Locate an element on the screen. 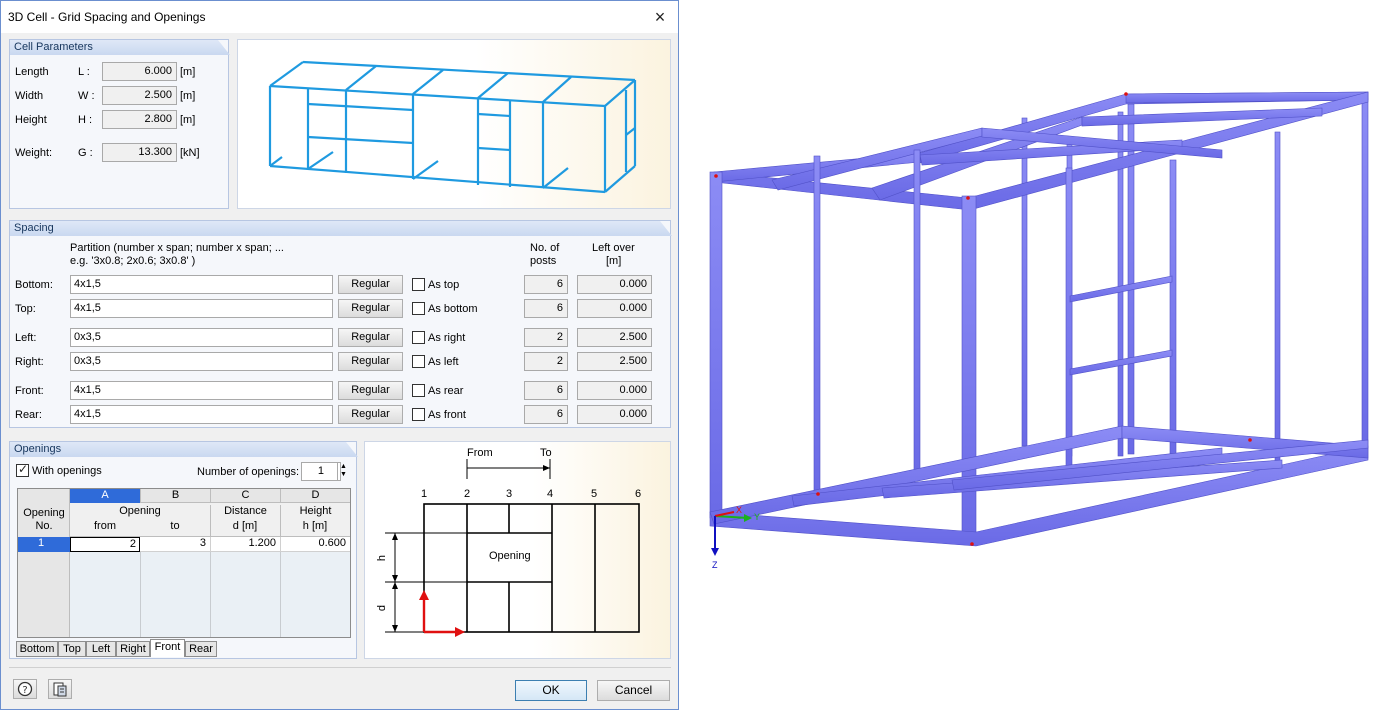  spacing-rear-regular-button: Regular is located at coordinates (370, 414).